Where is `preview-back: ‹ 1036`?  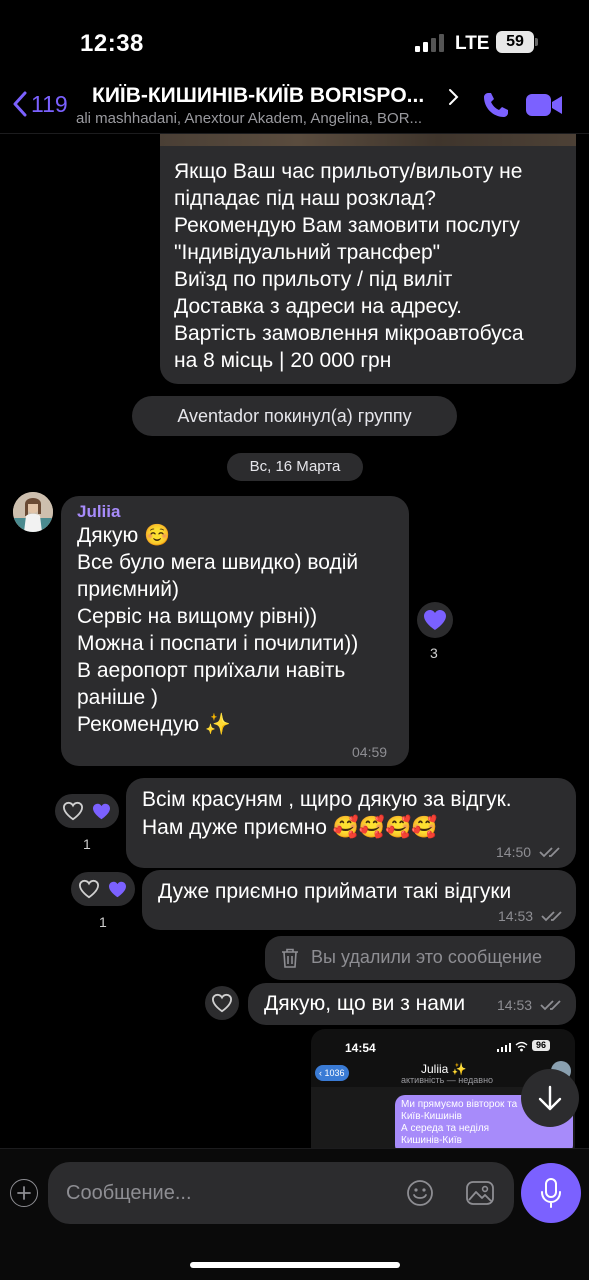 preview-back: ‹ 1036 is located at coordinates (332, 1073).